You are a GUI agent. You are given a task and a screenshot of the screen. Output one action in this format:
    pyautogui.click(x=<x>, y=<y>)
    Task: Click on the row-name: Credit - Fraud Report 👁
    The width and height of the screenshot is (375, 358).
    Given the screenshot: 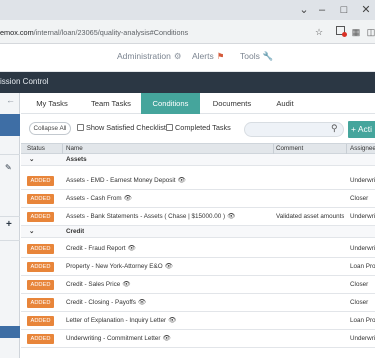 What is the action you would take?
    pyautogui.click(x=168, y=249)
    